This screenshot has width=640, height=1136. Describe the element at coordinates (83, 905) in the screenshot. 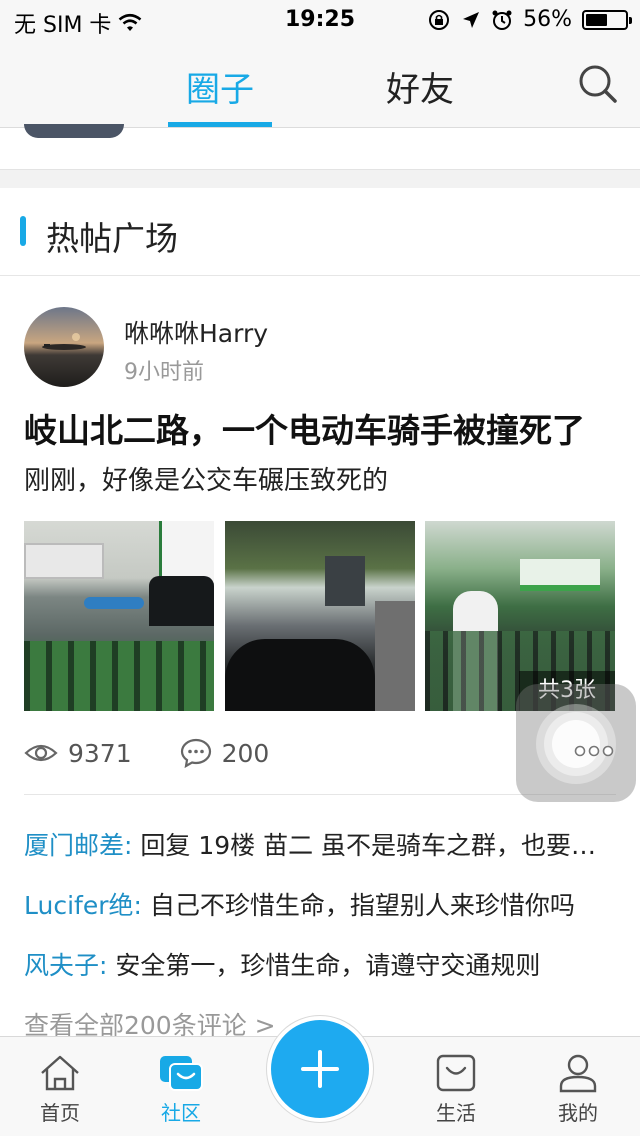

I see `comment-user: Lucifer绝:` at that location.